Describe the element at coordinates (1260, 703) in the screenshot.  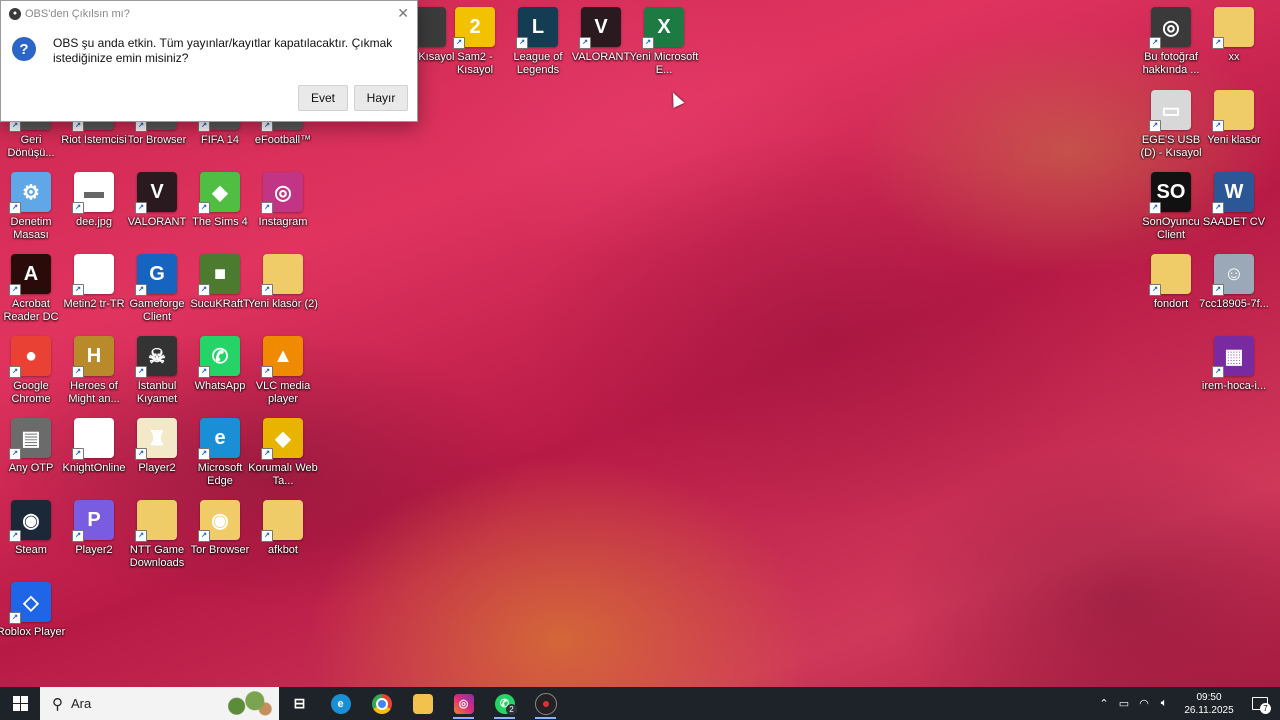
I see `notification-center-button: 7` at that location.